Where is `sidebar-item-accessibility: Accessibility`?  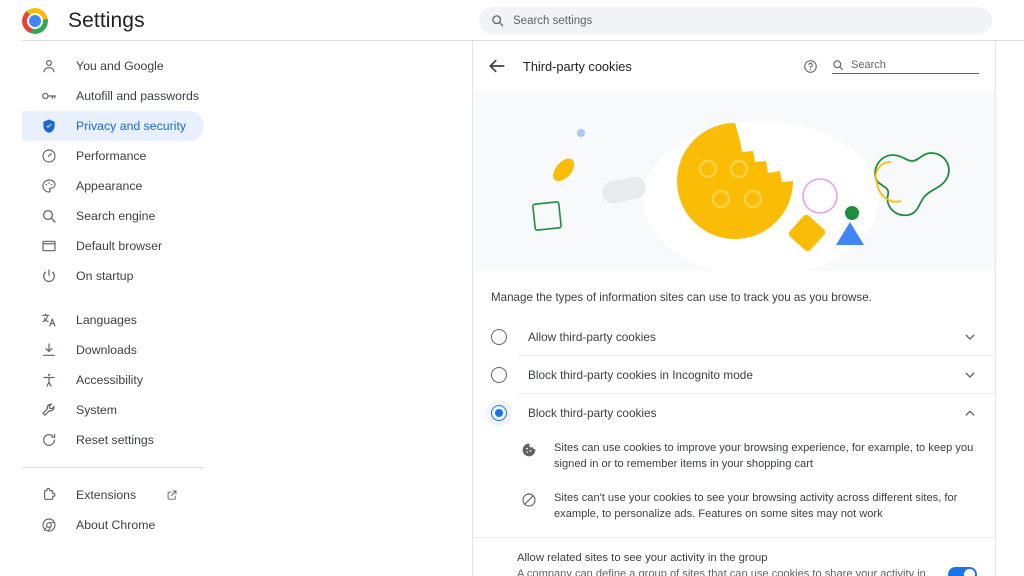 sidebar-item-accessibility: Accessibility is located at coordinates (113, 380).